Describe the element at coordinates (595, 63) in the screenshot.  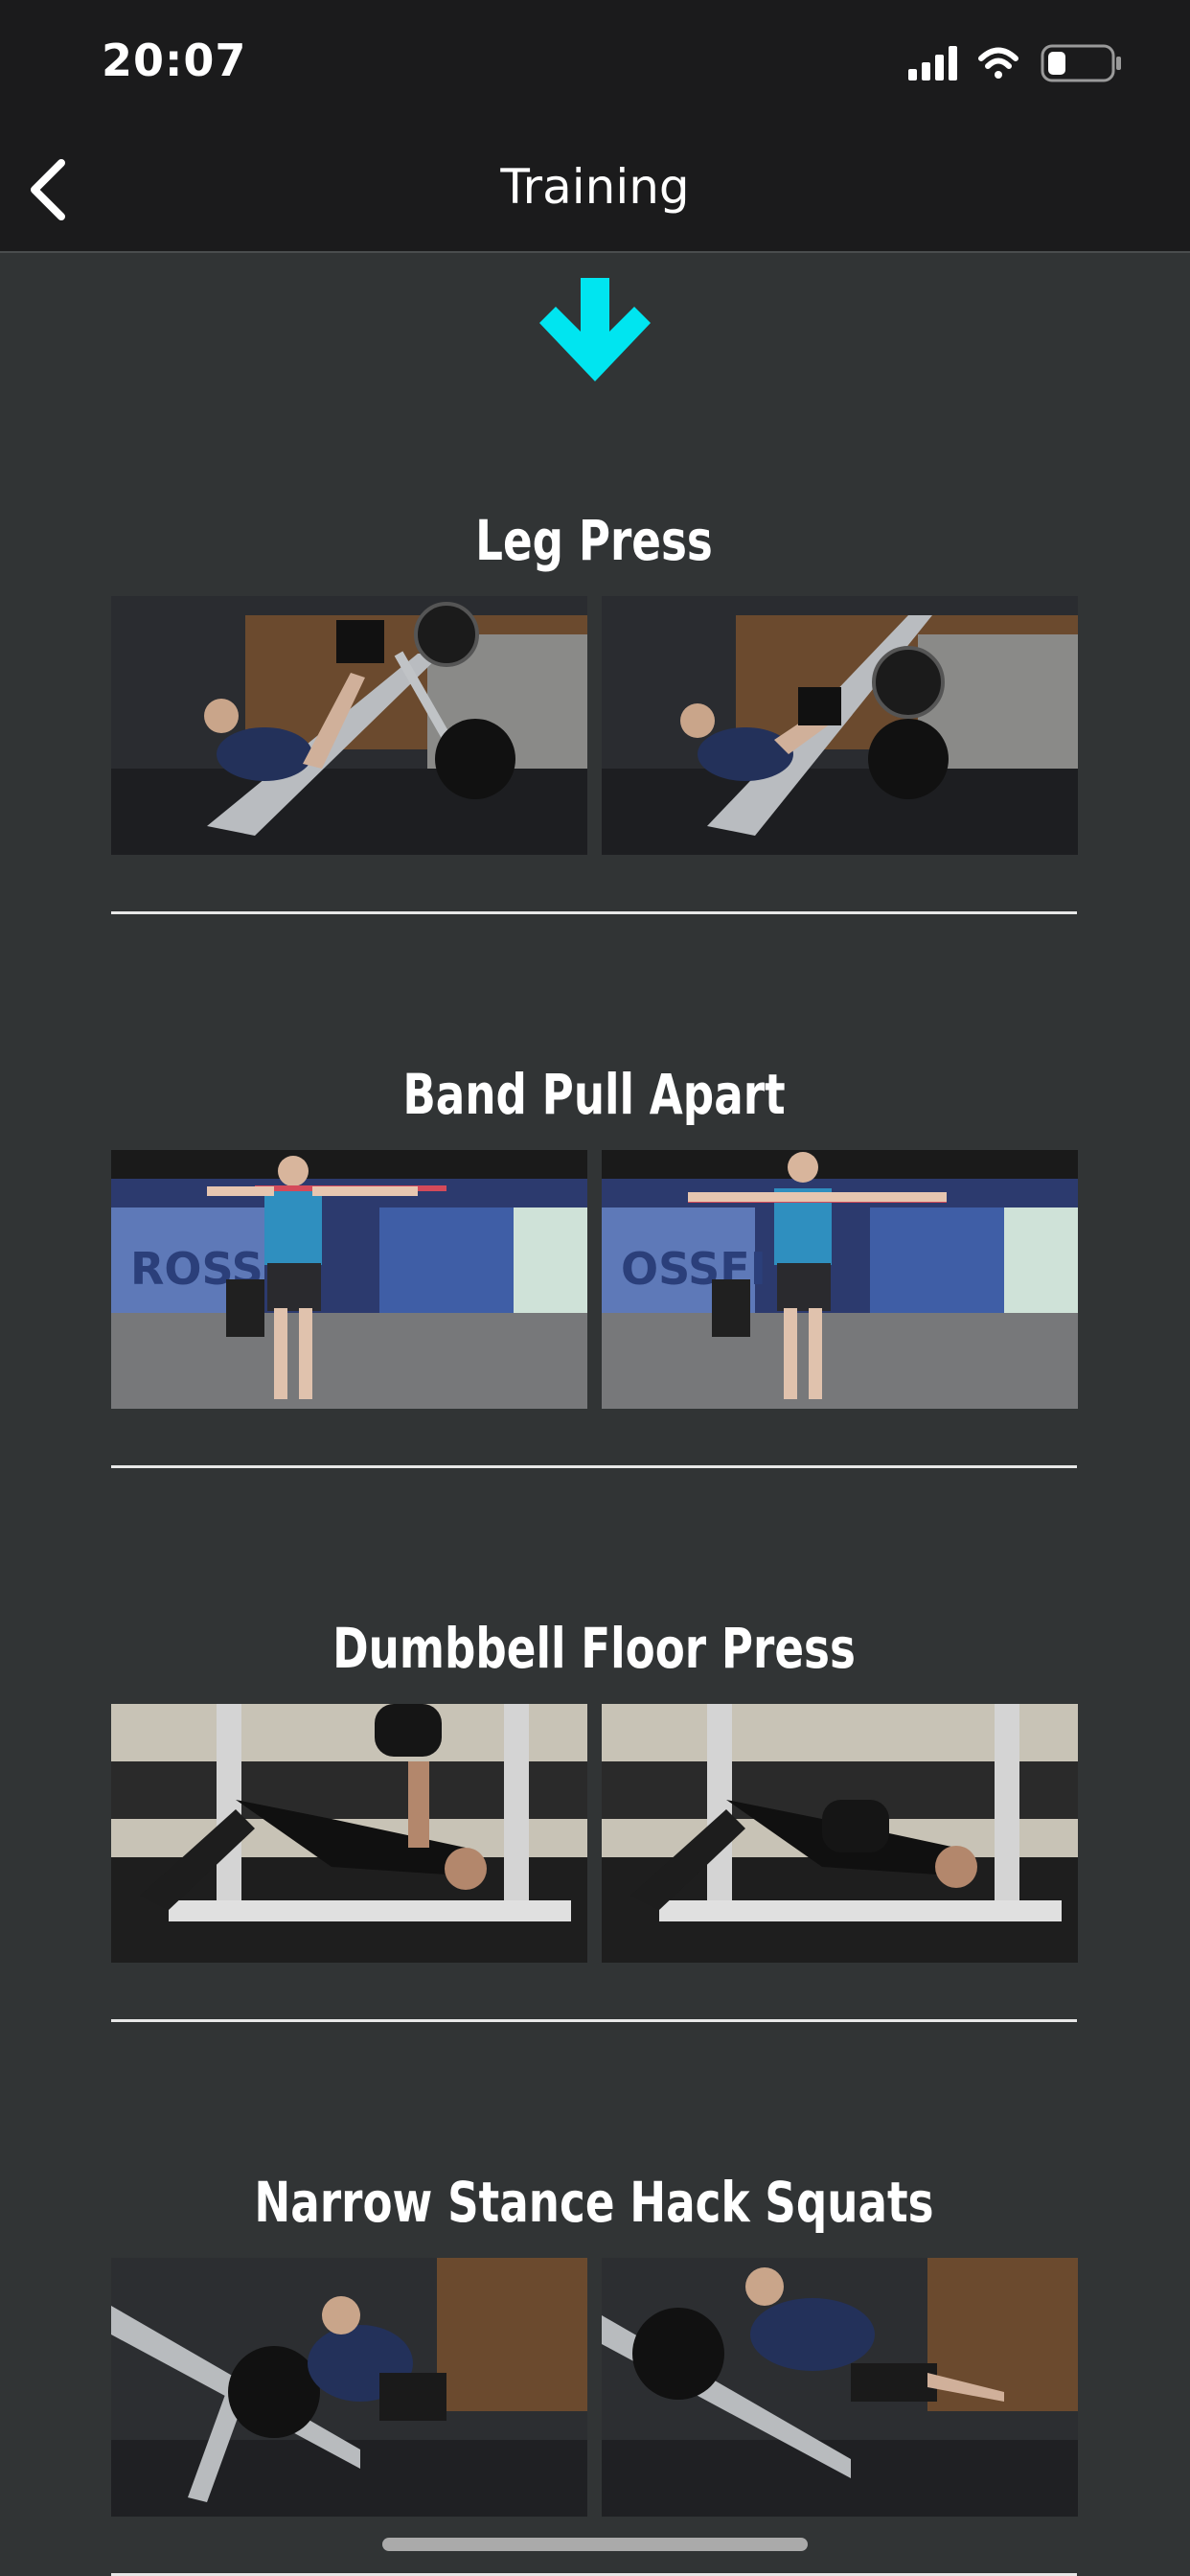
I see `status-bar: 20:07` at that location.